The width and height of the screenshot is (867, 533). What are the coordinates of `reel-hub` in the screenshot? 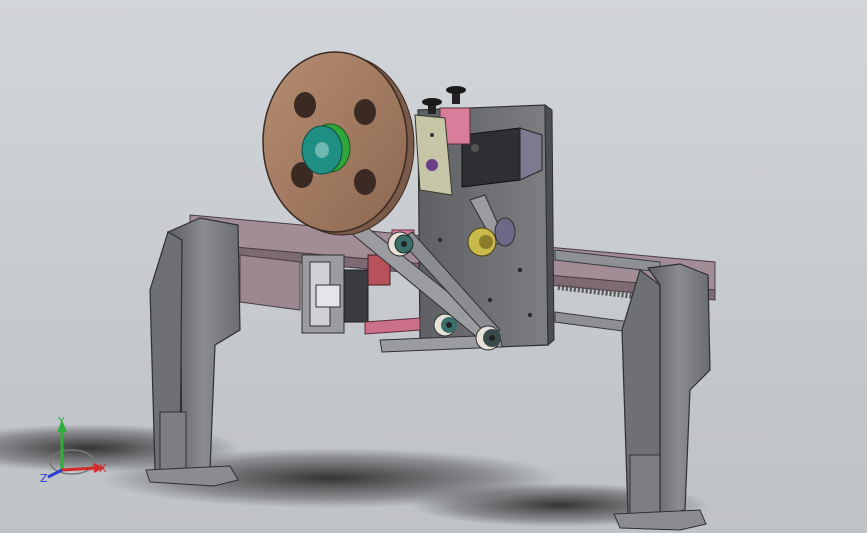 It's located at (326, 149).